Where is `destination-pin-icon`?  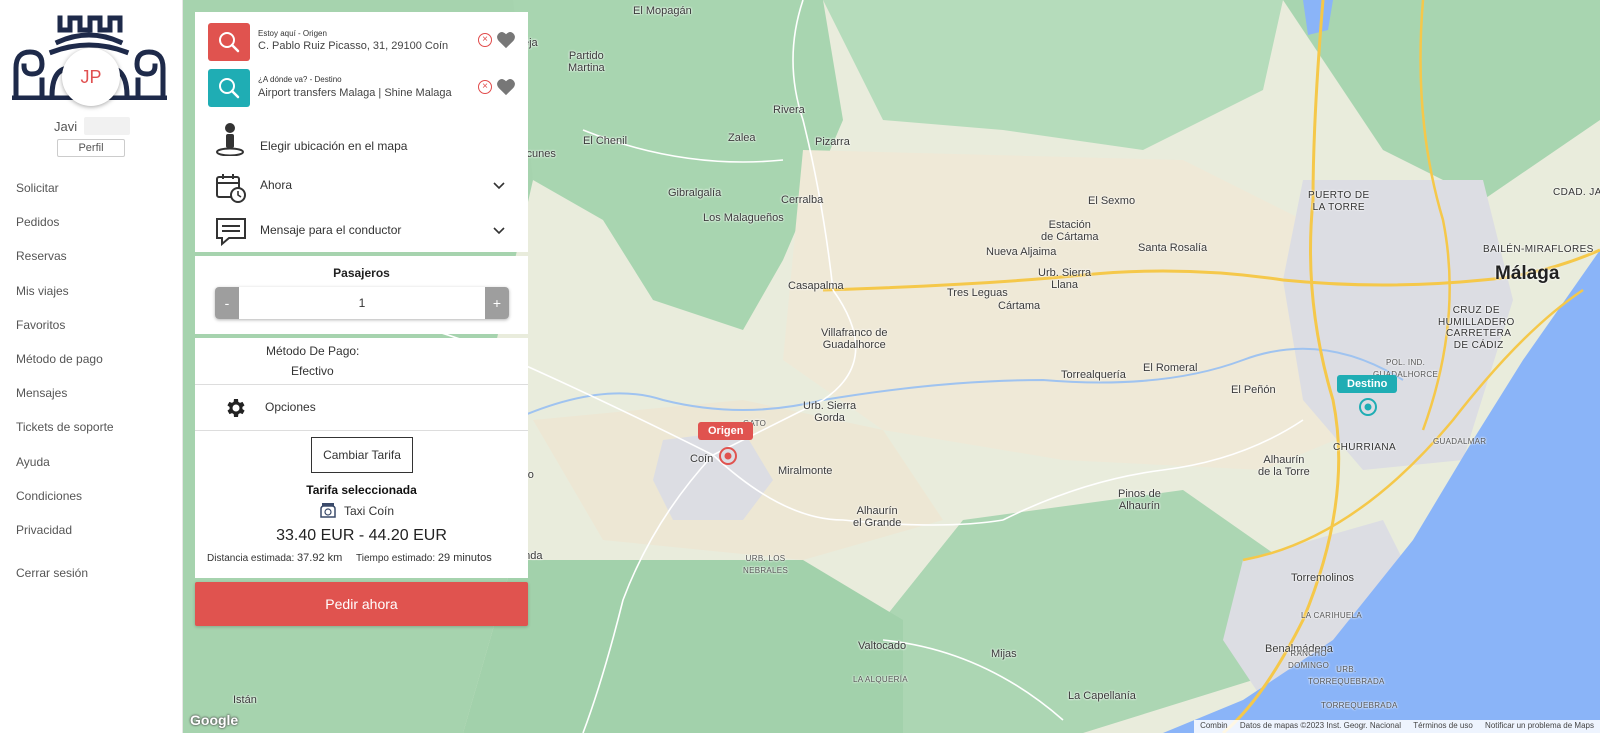
destination-pin-icon is located at coordinates (1368, 407).